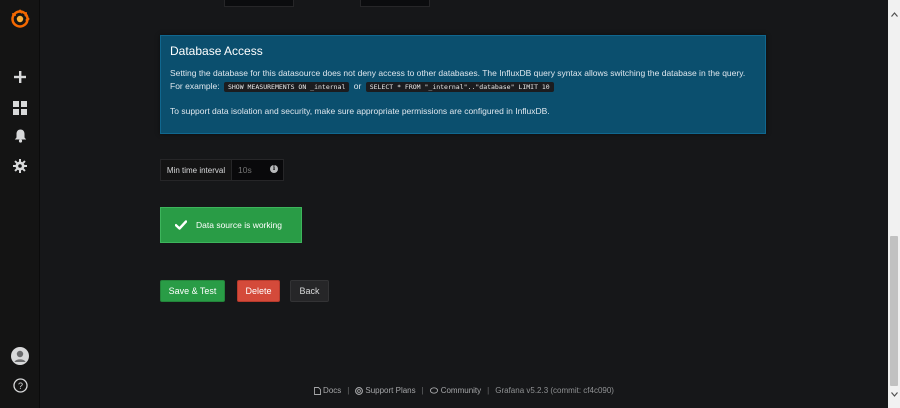 This screenshot has width=900, height=408. What do you see at coordinates (20, 356) in the screenshot?
I see `user-avatar-icon` at bounding box center [20, 356].